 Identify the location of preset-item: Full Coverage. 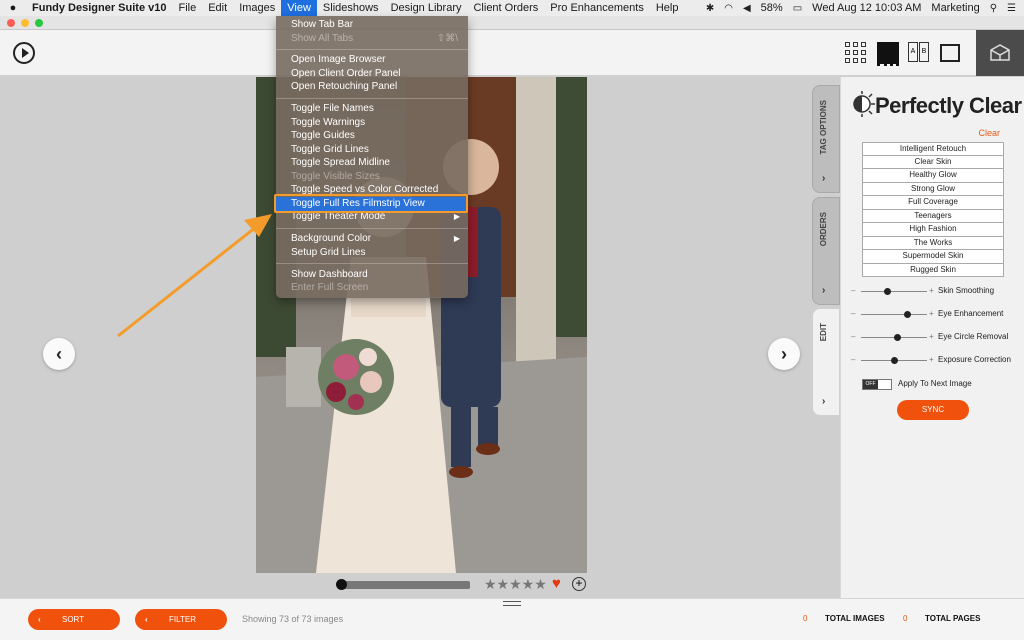
(933, 203).